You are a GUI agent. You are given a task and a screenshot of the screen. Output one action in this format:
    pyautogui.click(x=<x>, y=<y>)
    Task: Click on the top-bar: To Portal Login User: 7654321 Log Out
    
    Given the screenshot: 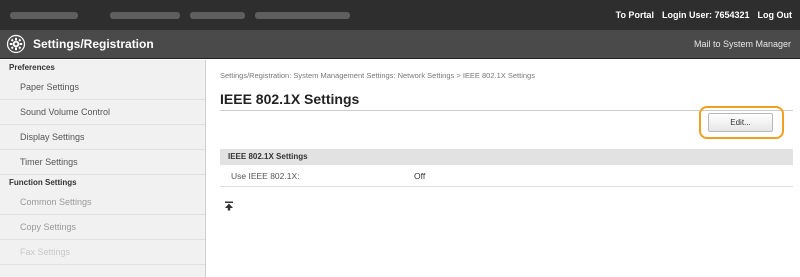 What is the action you would take?
    pyautogui.click(x=400, y=15)
    